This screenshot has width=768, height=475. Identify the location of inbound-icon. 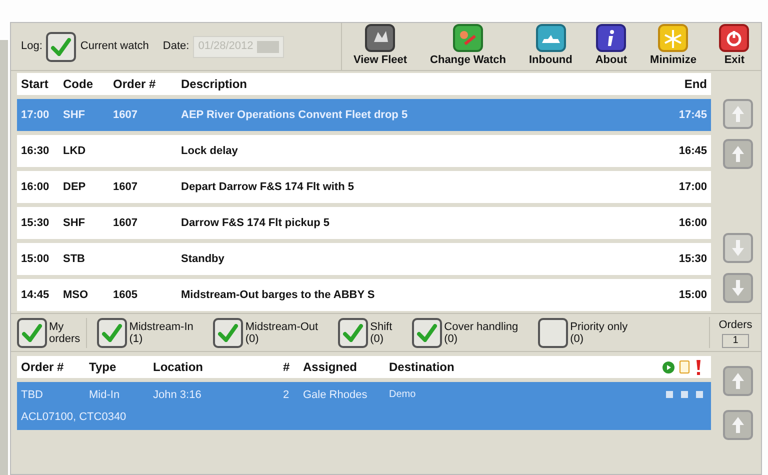
(551, 38).